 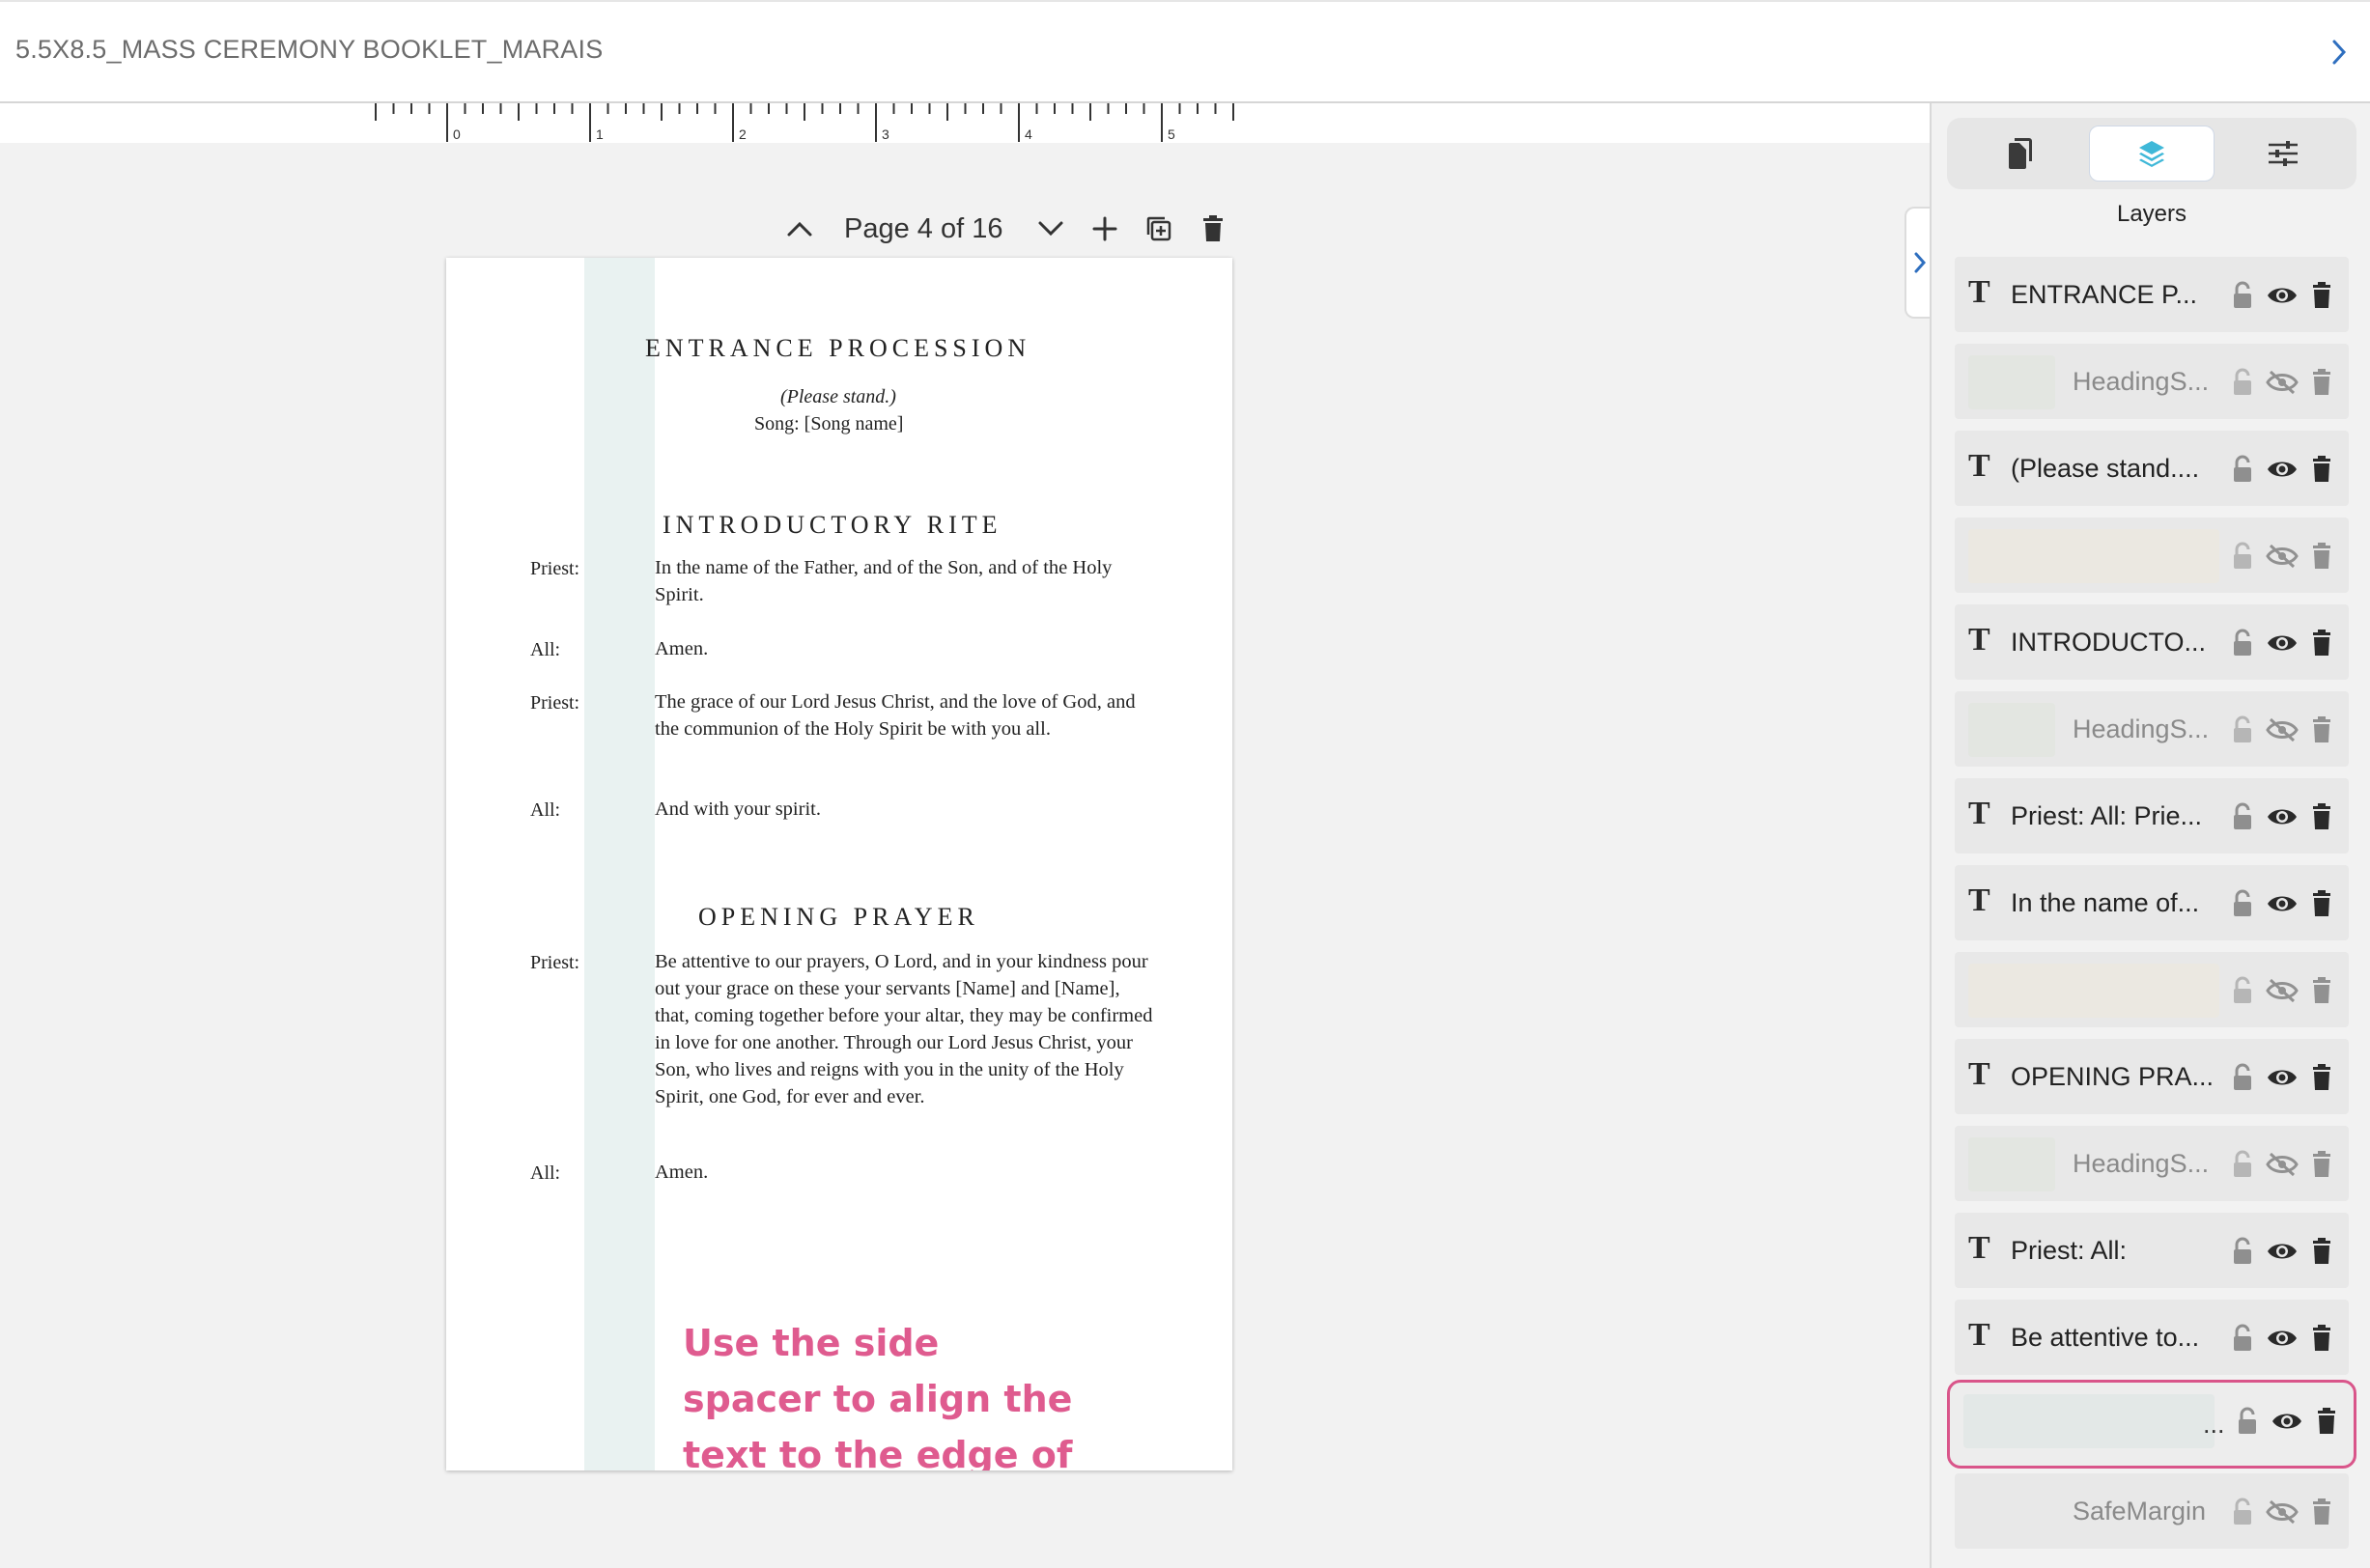 What do you see at coordinates (838, 918) in the screenshot?
I see `opening-prayer-heading: OPENING PRAYER` at bounding box center [838, 918].